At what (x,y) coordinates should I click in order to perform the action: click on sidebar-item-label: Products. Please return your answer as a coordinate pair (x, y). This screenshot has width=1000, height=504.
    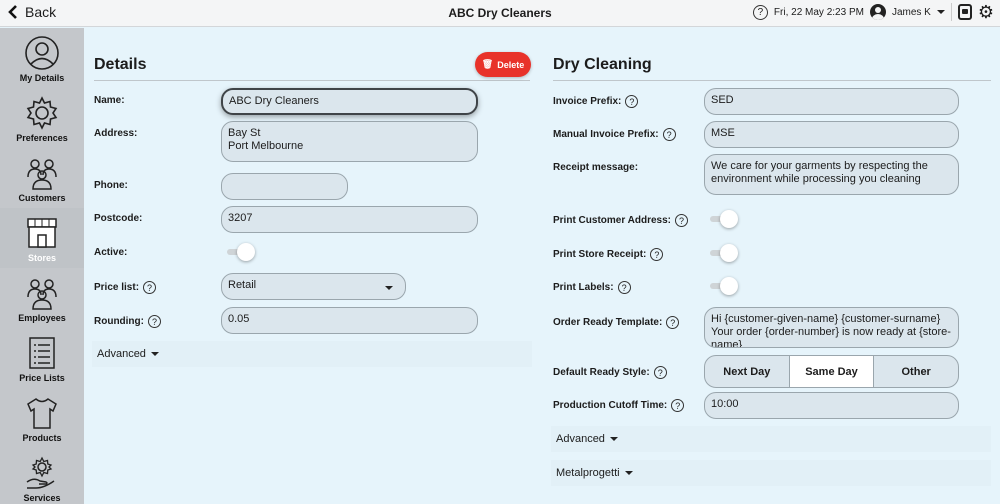
    Looking at the image, I should click on (42, 438).